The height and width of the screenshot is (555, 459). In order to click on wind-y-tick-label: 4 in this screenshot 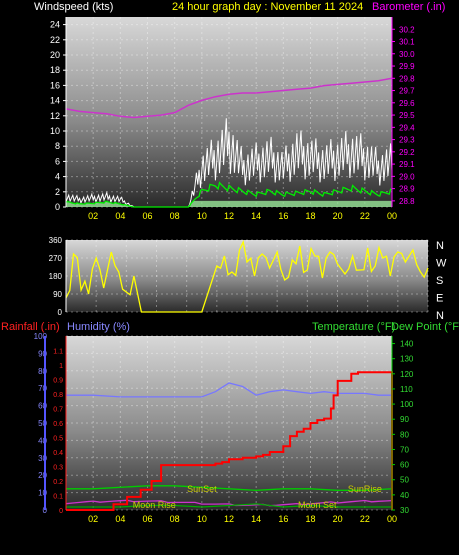, I will do `click(57, 177)`.